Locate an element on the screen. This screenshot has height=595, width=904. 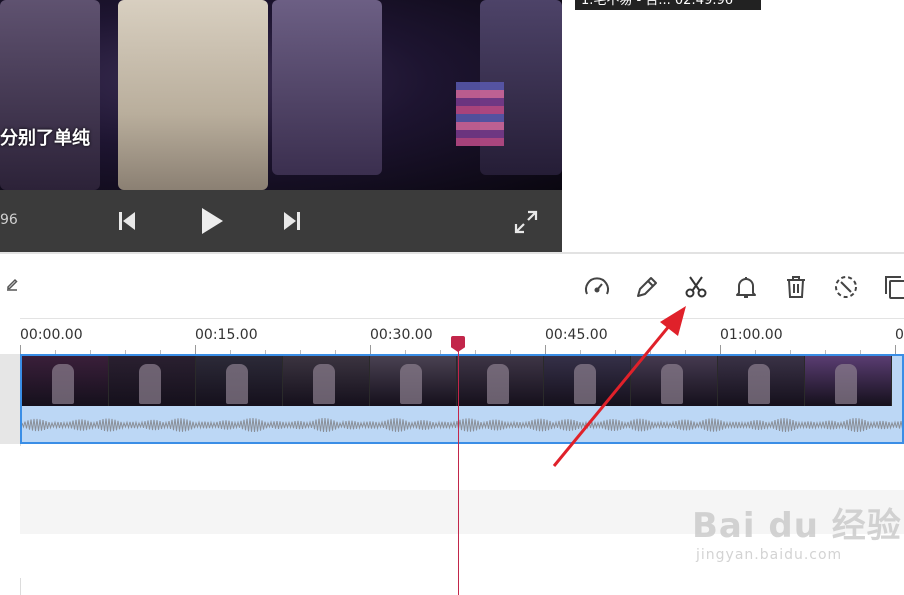
video-clip-track is located at coordinates (462, 399).